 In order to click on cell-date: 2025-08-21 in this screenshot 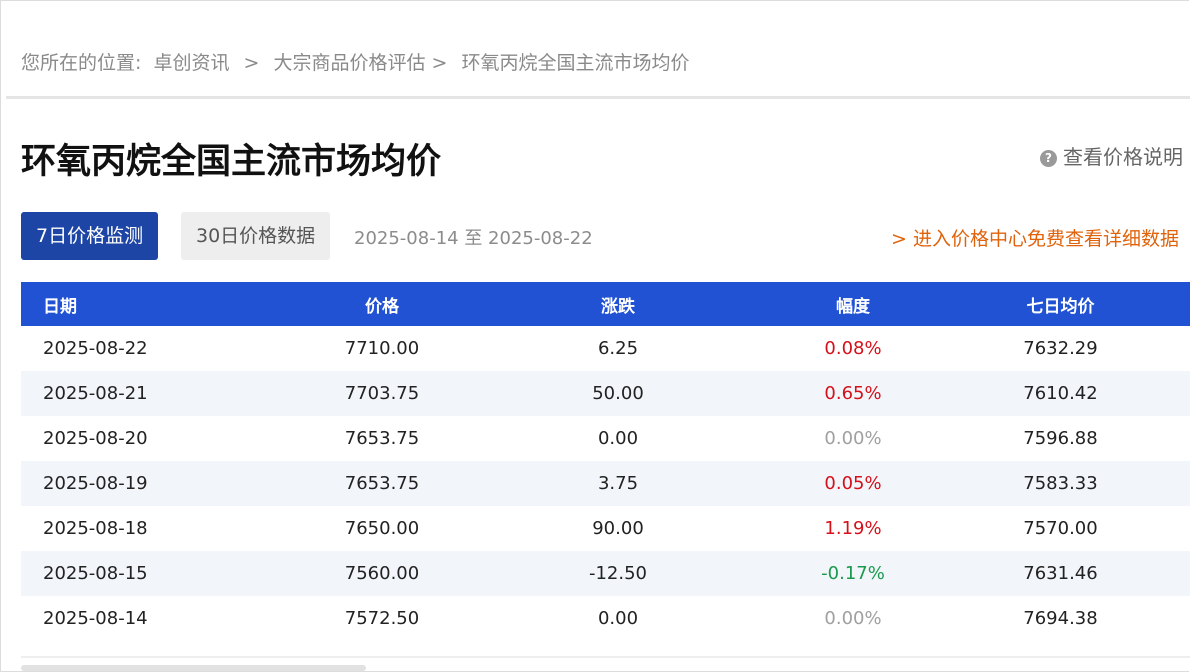, I will do `click(95, 393)`.